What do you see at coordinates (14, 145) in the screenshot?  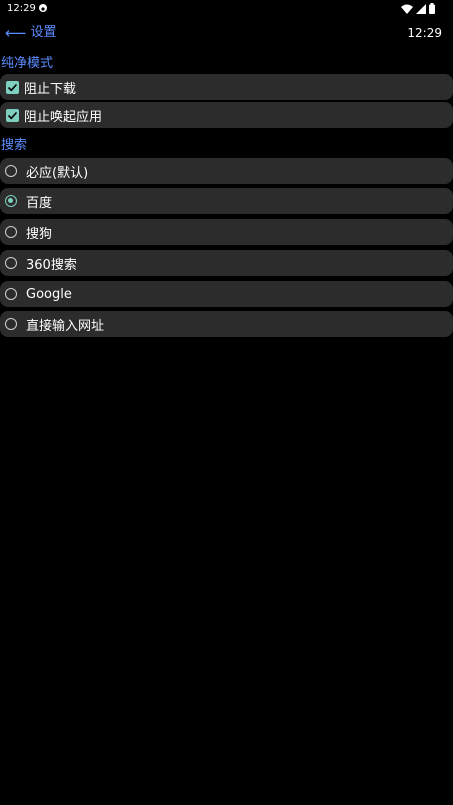 I see `section-title-search: 搜索` at bounding box center [14, 145].